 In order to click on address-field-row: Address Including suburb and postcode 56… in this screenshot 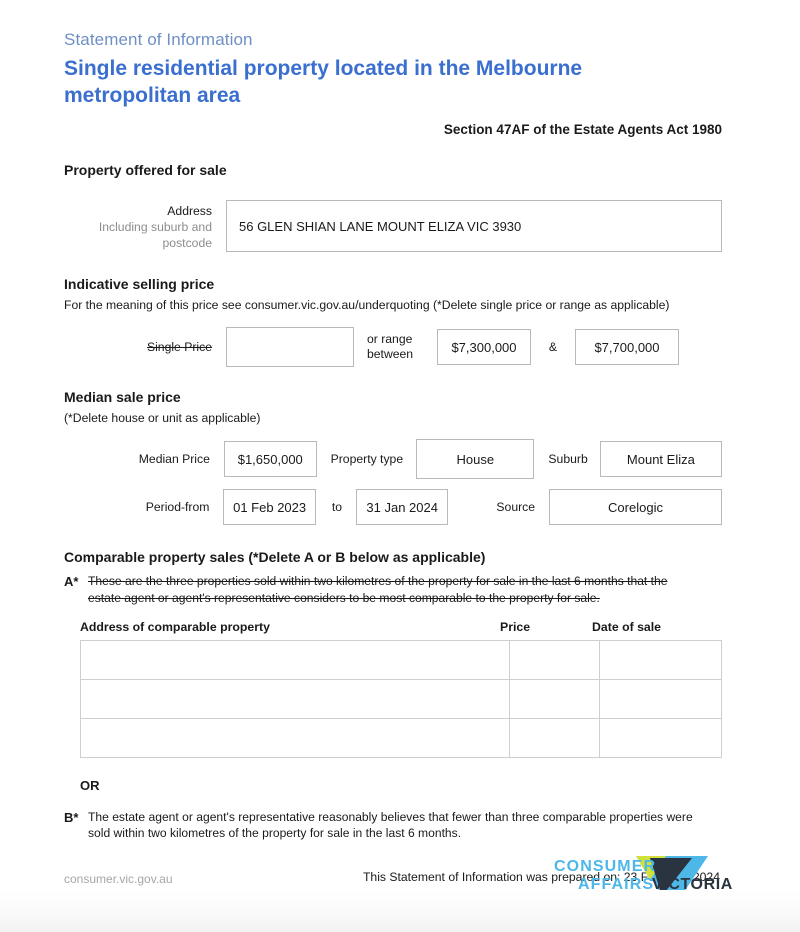, I will do `click(393, 226)`.